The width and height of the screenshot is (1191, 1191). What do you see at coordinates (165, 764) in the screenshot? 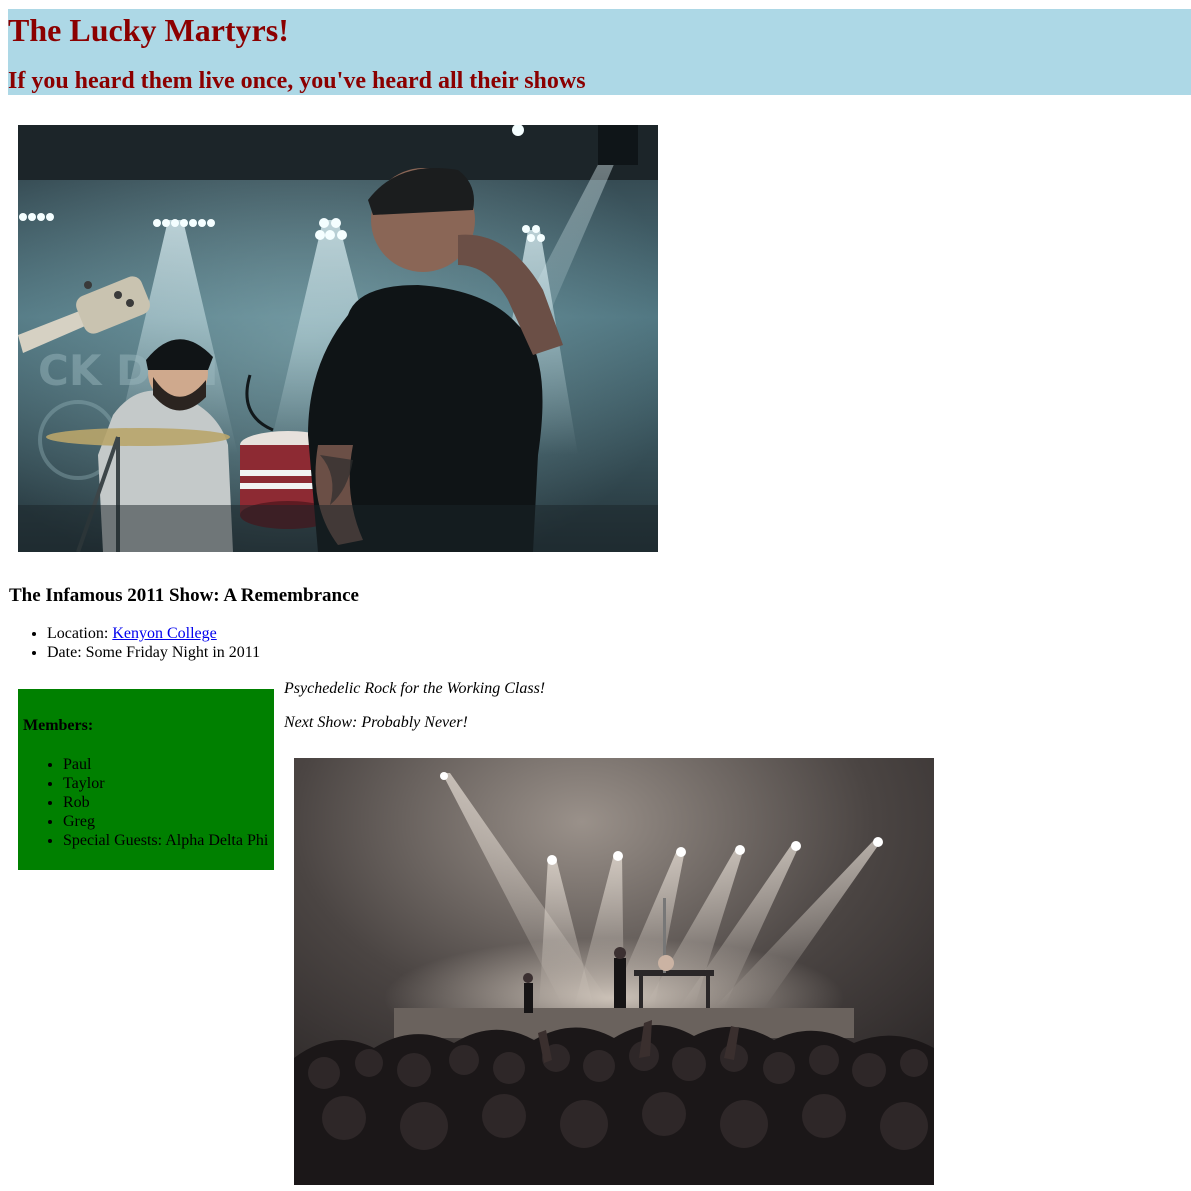
I see `member-item: Paul` at bounding box center [165, 764].